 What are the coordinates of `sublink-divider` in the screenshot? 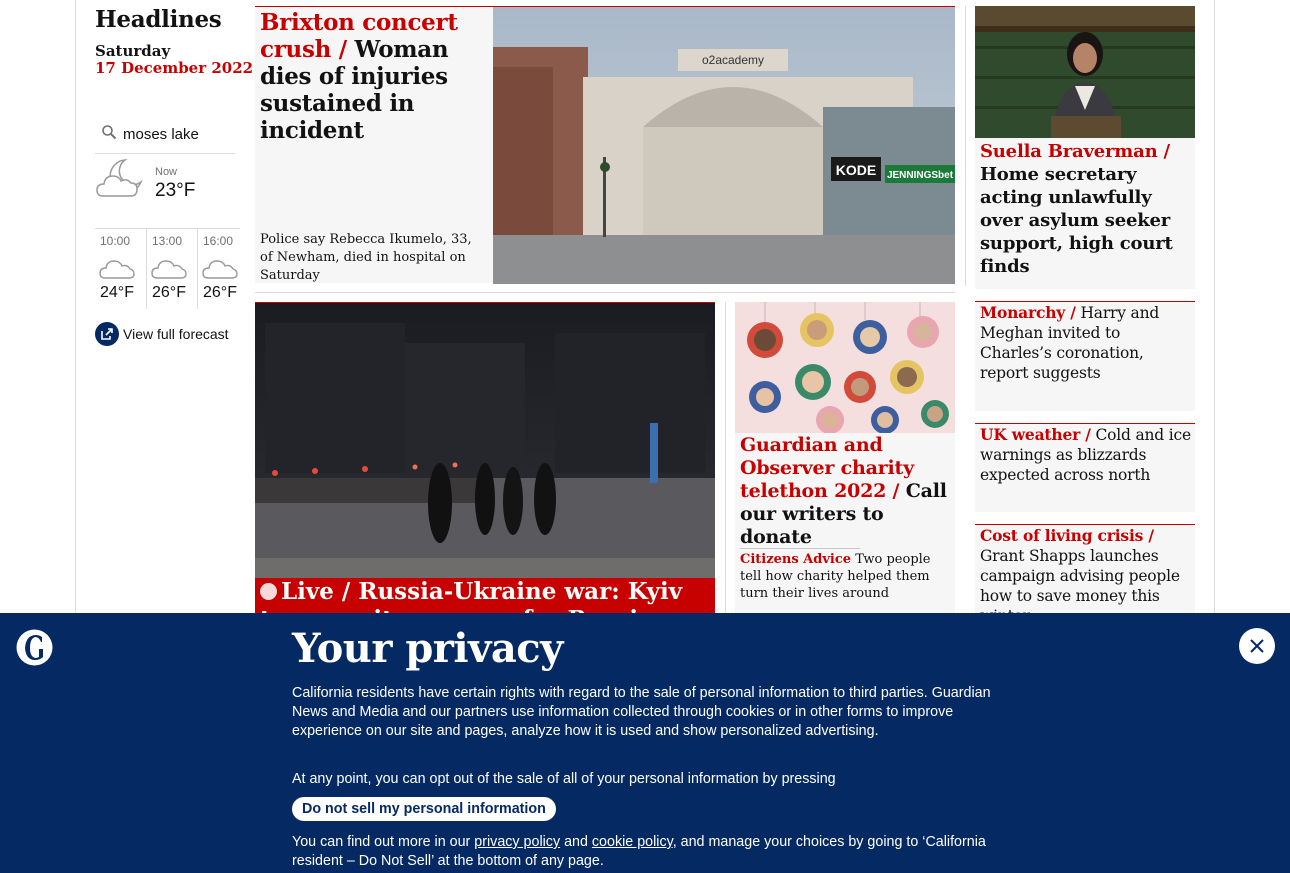 It's located at (800, 548).